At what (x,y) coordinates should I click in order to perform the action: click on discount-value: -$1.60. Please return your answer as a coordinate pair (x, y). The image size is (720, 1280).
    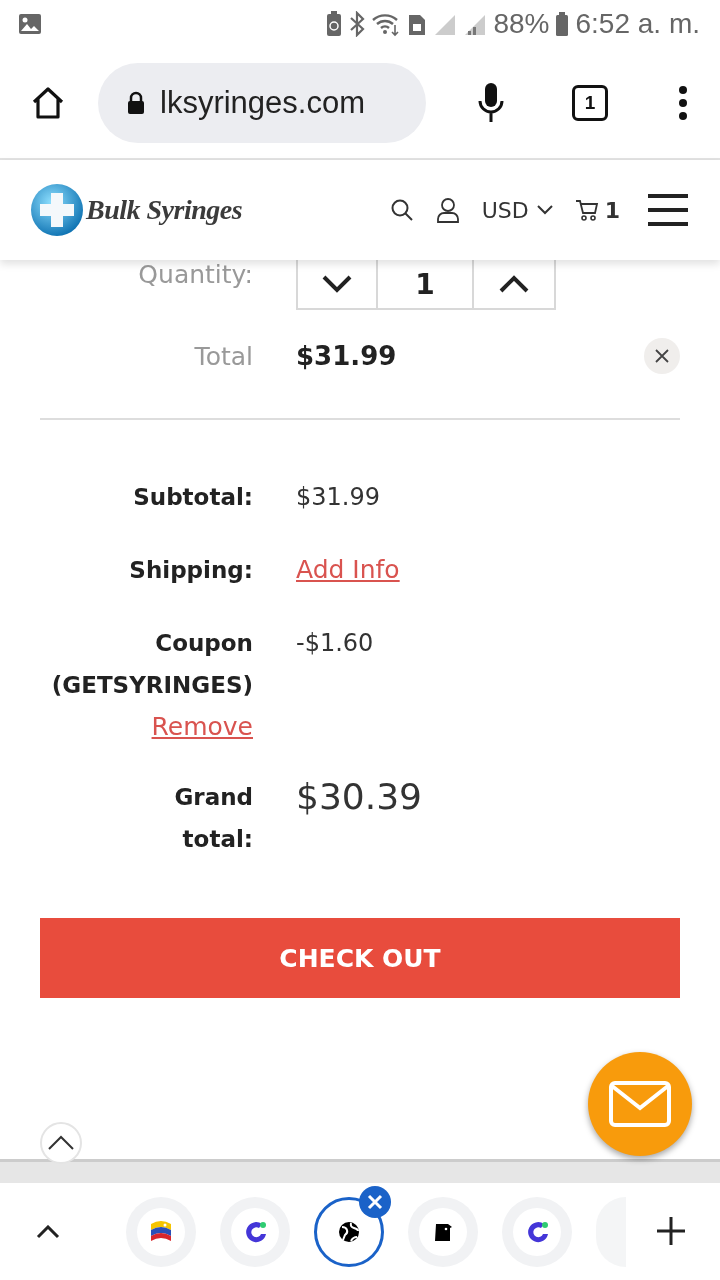
    Looking at the image, I should click on (335, 643).